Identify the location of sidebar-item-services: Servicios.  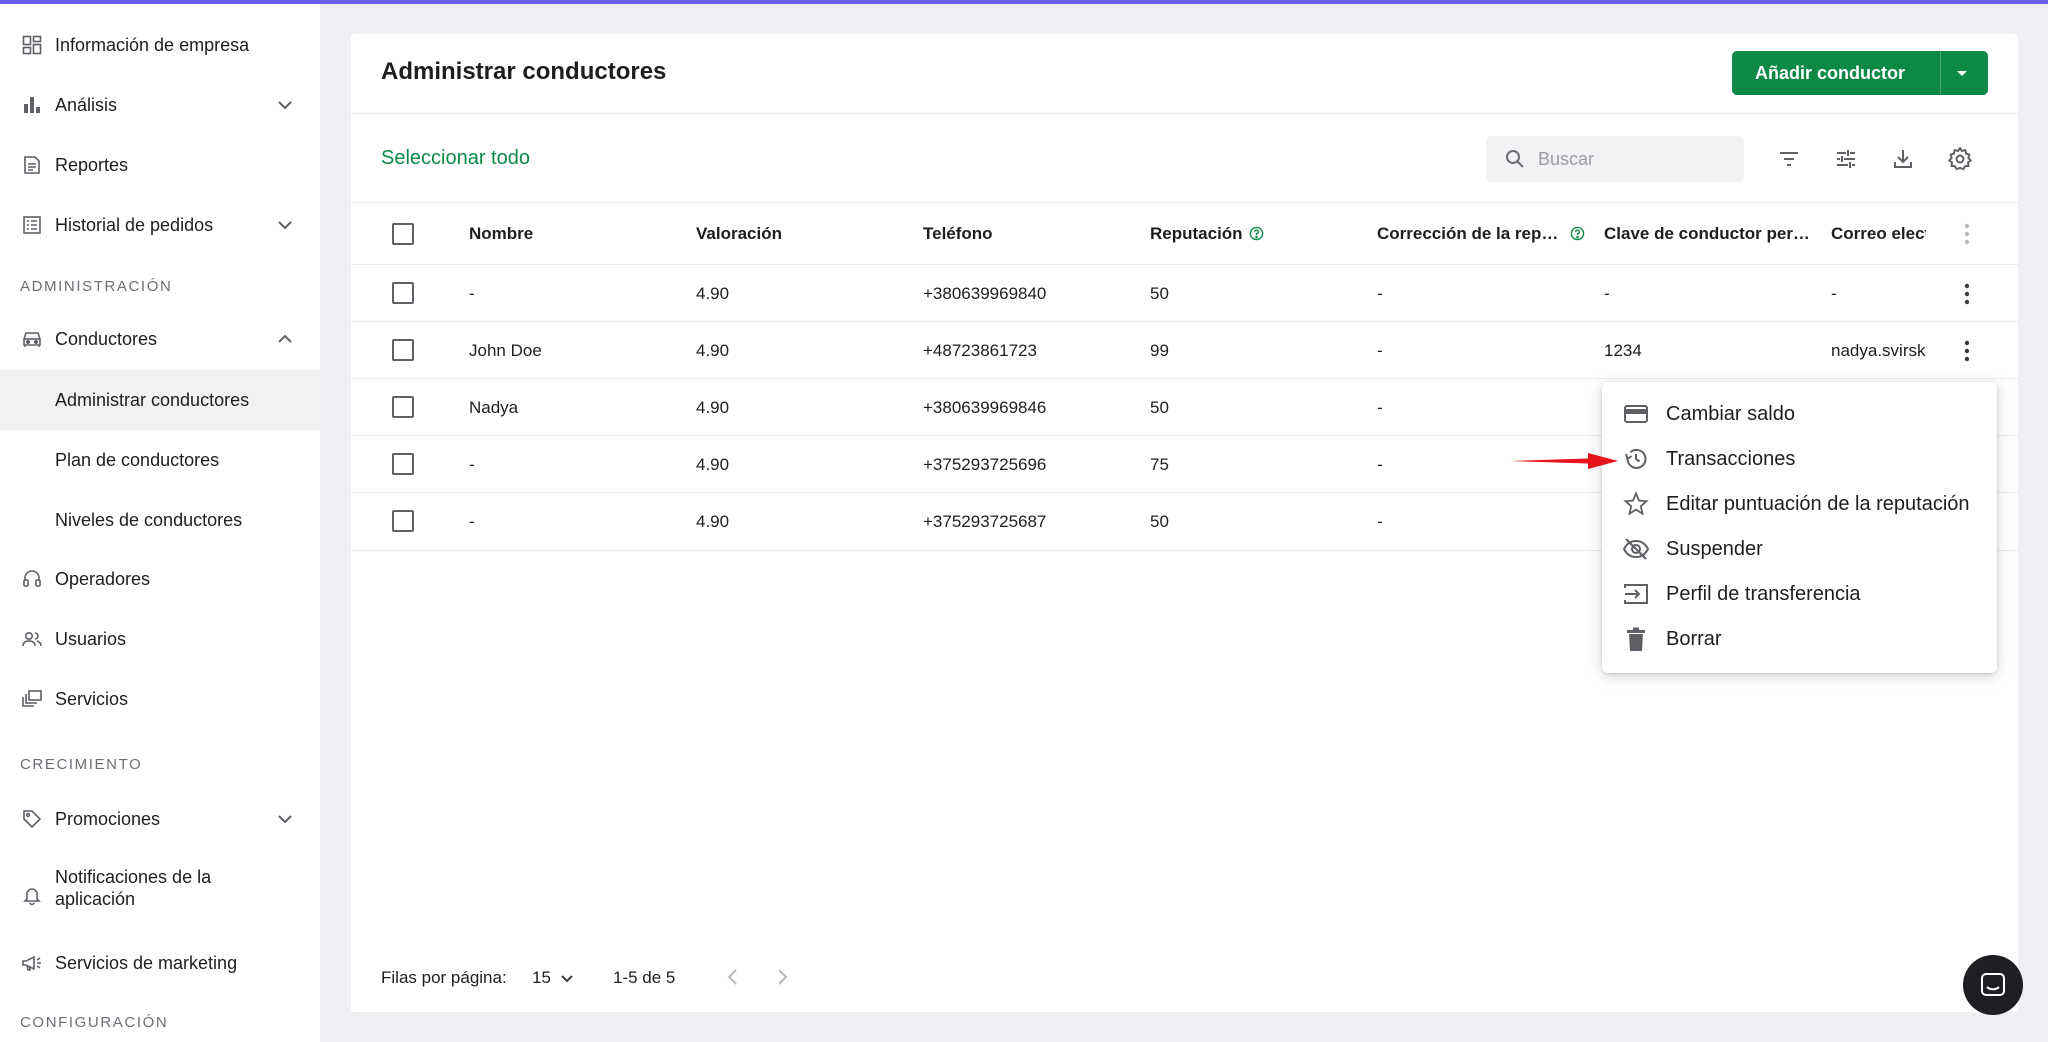
(160, 699).